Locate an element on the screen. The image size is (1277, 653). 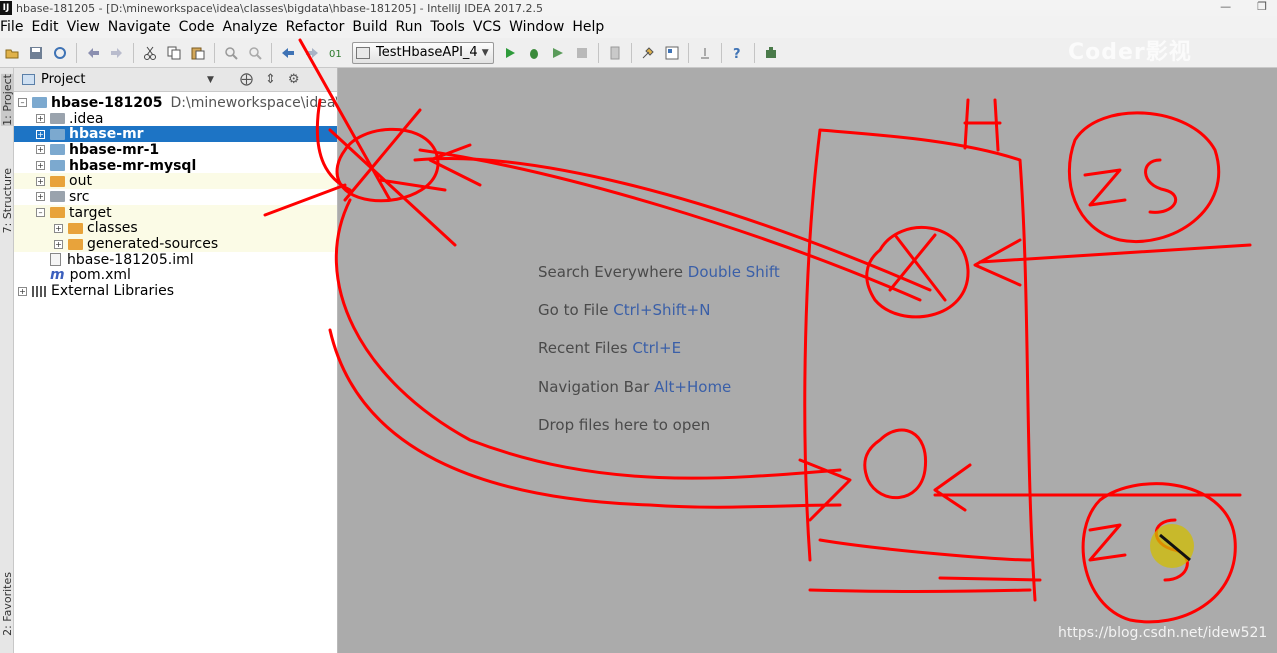
tree-node-target: – target is located at coordinates (175, 213).